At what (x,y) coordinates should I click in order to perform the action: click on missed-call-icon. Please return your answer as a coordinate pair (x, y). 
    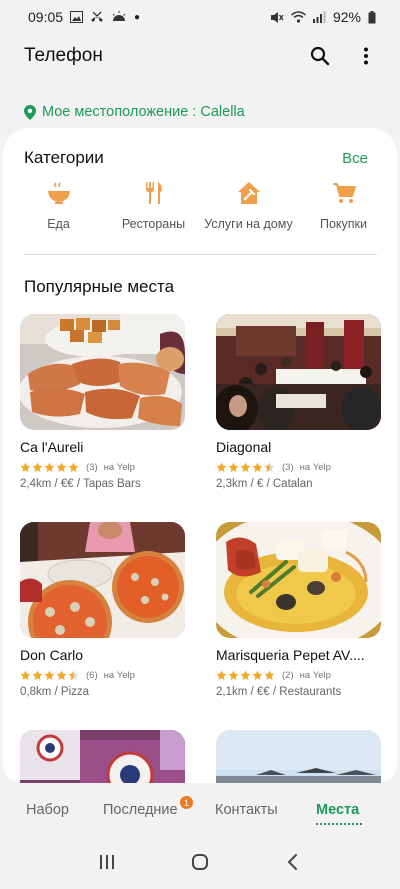
    Looking at the image, I should click on (97, 16).